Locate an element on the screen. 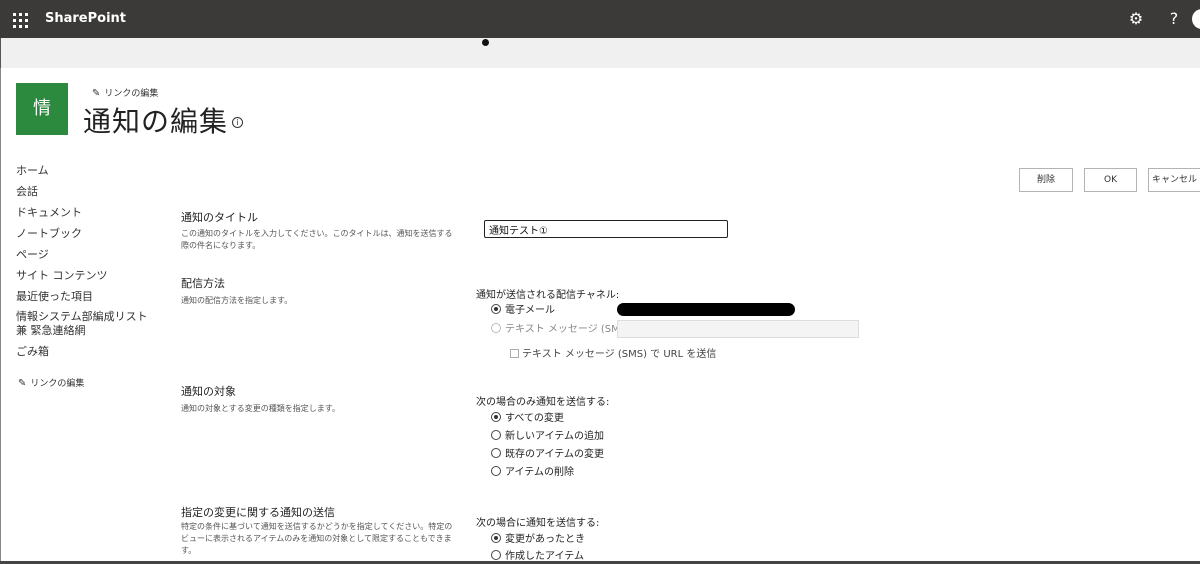  page-title: 通知の編集 is located at coordinates (156, 121).